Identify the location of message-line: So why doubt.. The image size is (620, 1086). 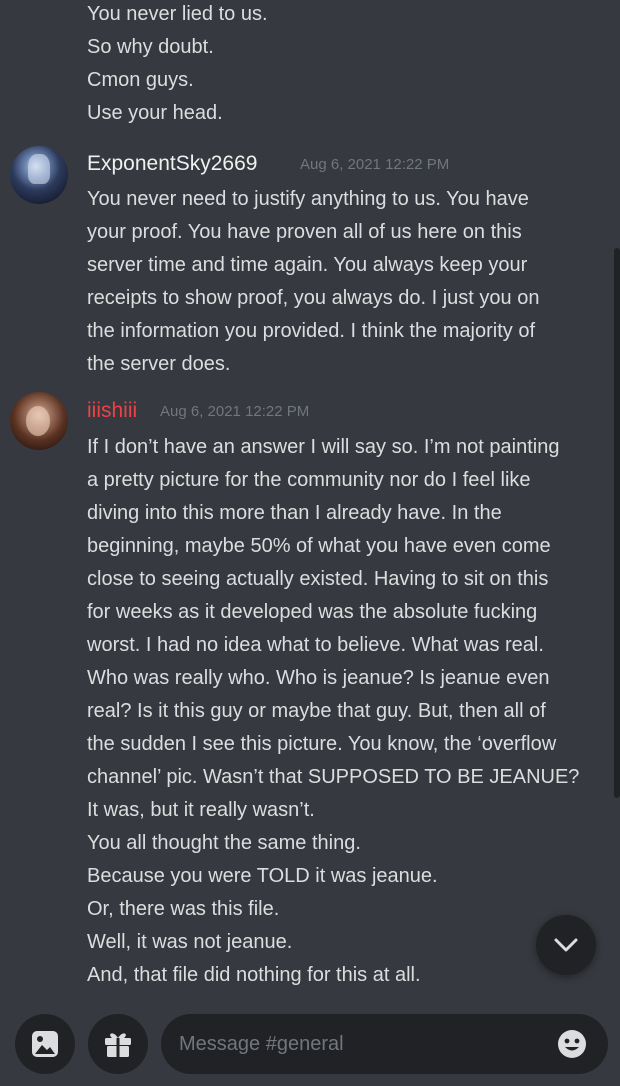
(150, 47).